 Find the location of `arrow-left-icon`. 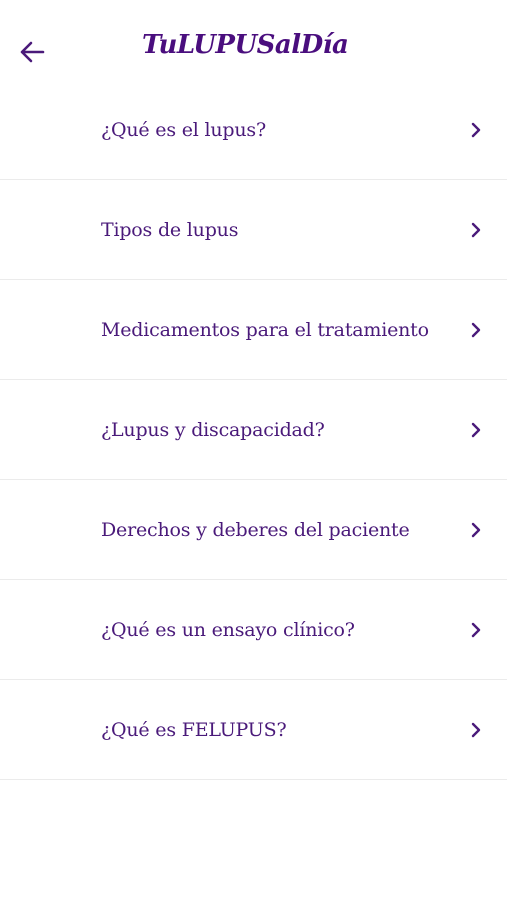

arrow-left-icon is located at coordinates (32, 52).